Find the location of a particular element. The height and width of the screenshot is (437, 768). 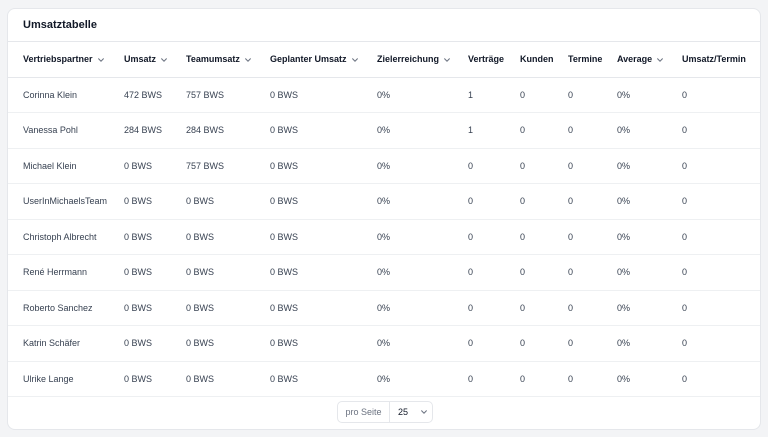

pagination: pro Seite 25 is located at coordinates (385, 412).